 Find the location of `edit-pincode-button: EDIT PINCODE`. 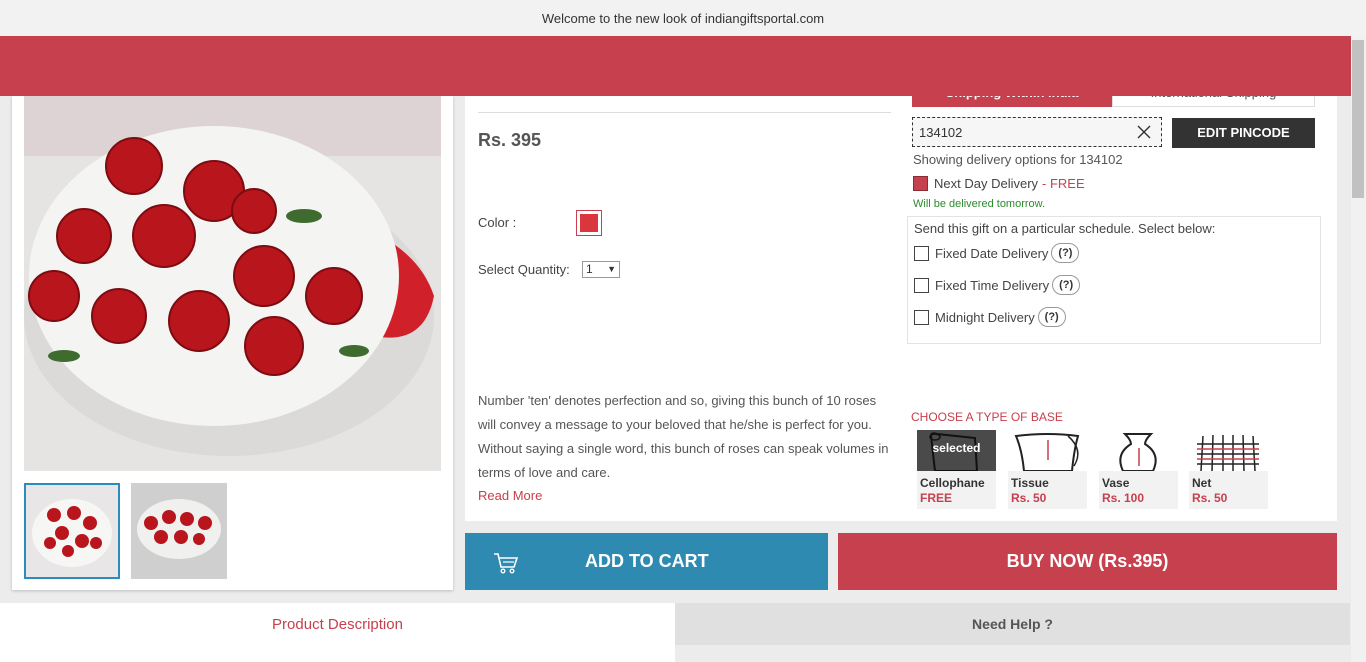

edit-pincode-button: EDIT PINCODE is located at coordinates (1243, 133).